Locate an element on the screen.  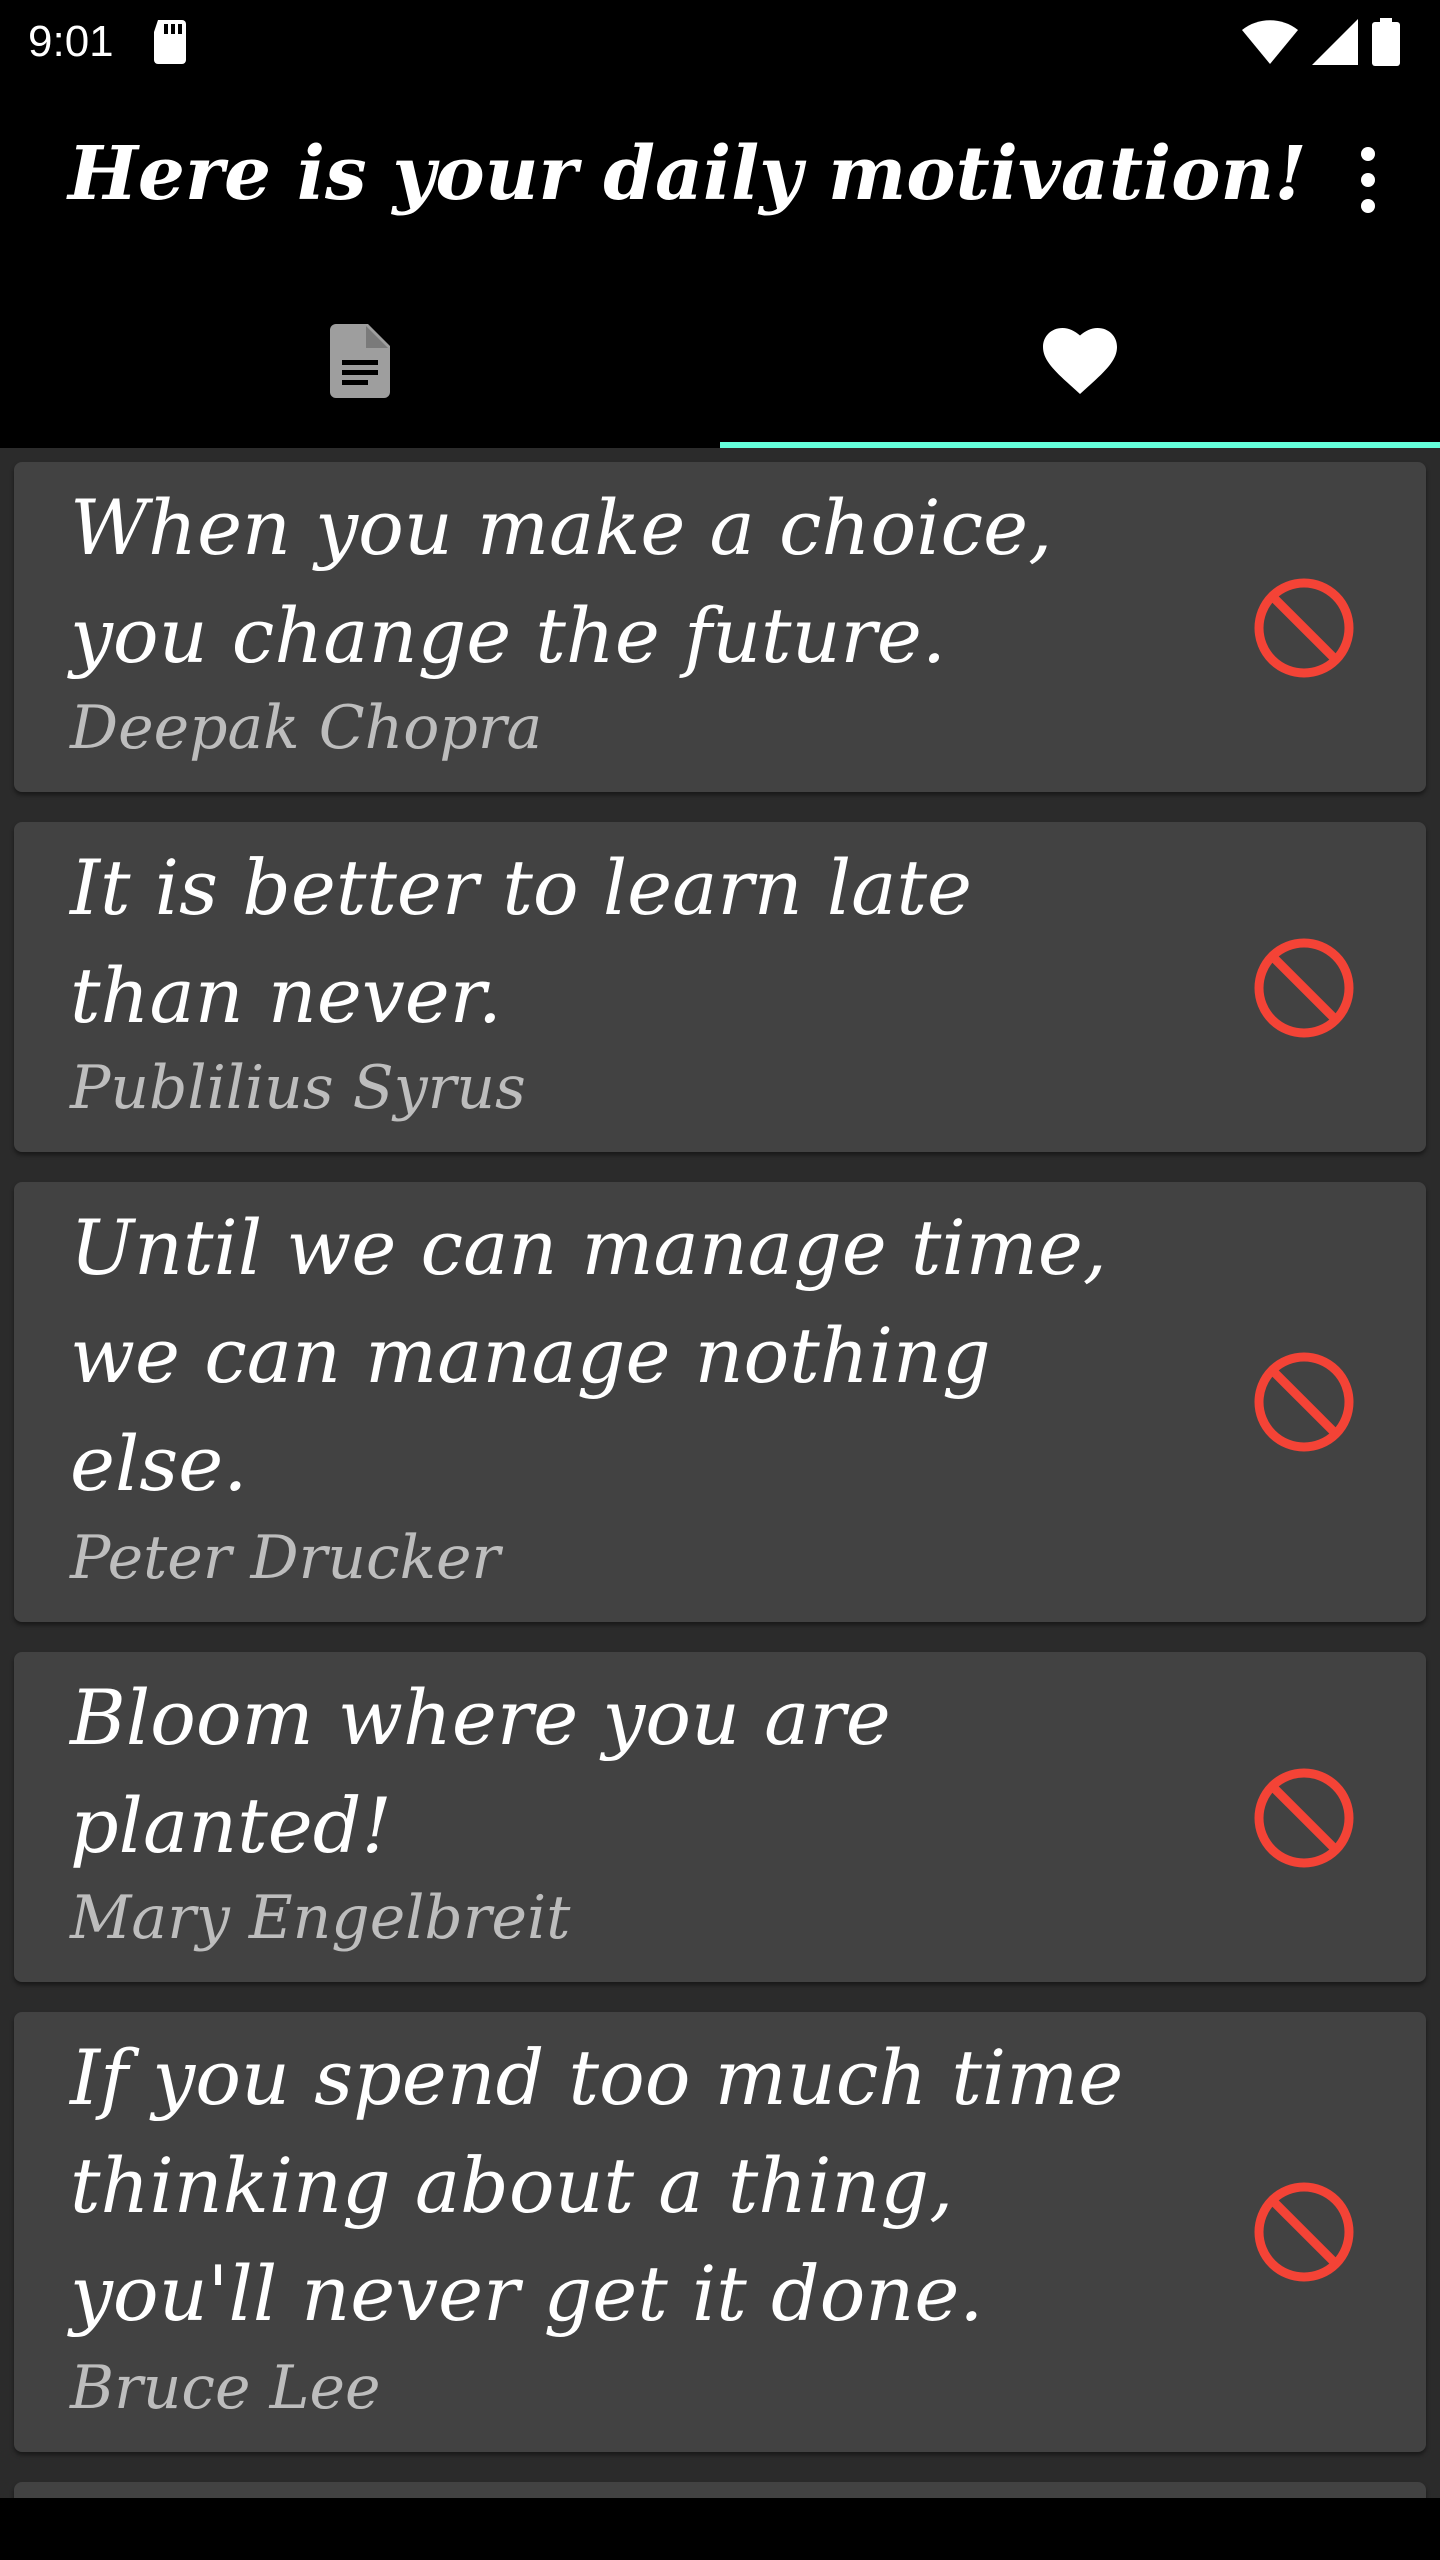
document-icon is located at coordinates (360, 361).